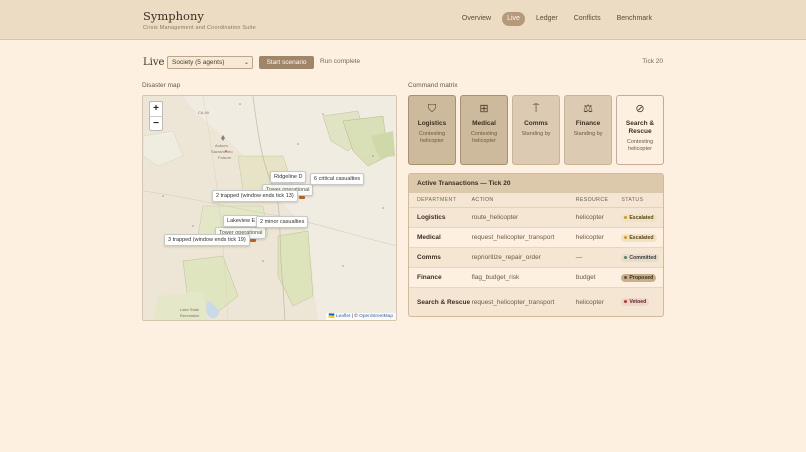 This screenshot has width=806, height=452. Describe the element at coordinates (536, 109) in the screenshot. I see `antenna-icon: ⍑` at that location.